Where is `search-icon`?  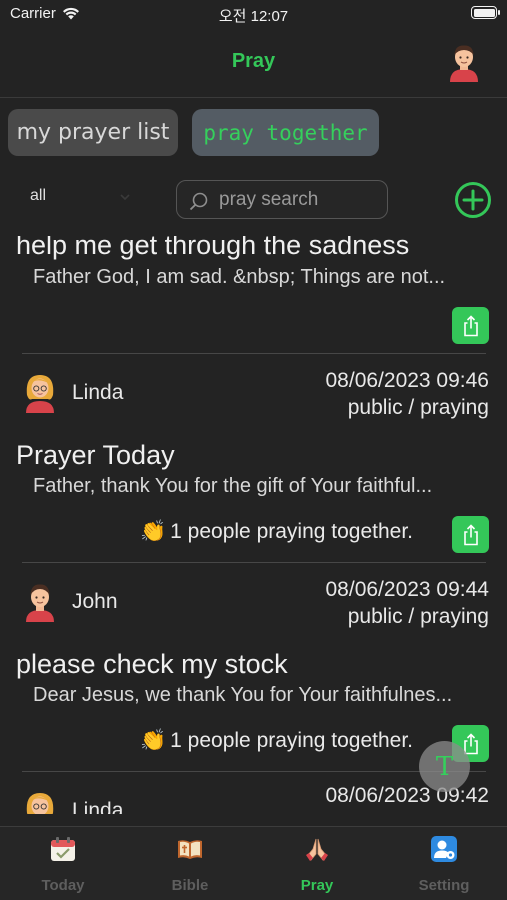
search-icon is located at coordinates (198, 201).